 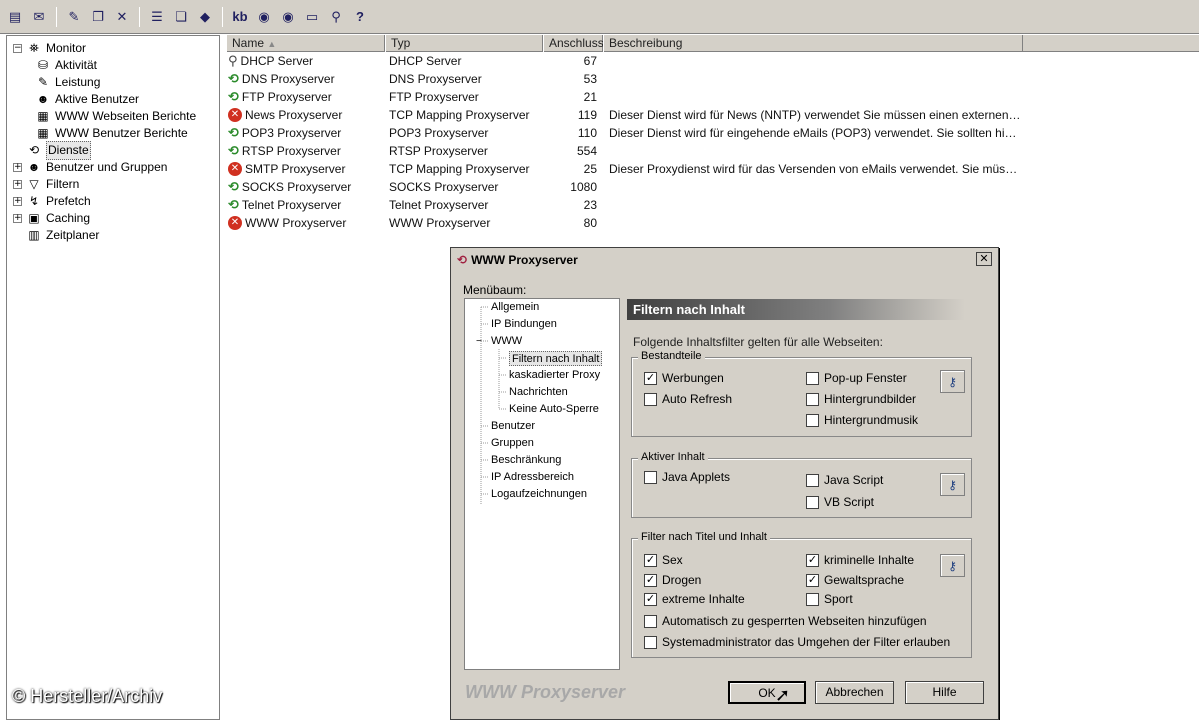 What do you see at coordinates (336, 17) in the screenshot?
I see `binoculars-icon: ⚲` at bounding box center [336, 17].